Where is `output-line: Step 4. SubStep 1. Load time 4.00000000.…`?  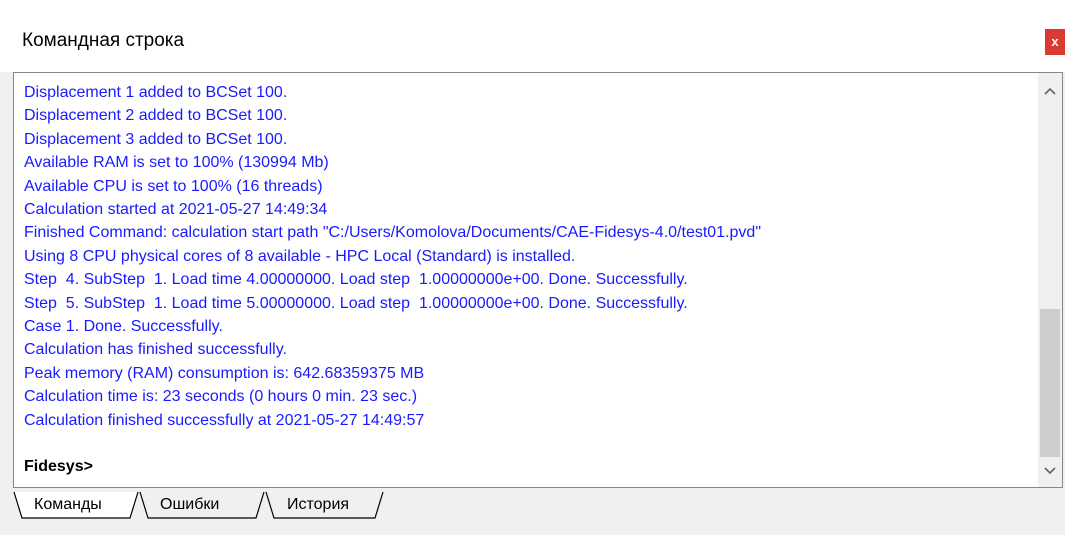
output-line: Step 4. SubStep 1. Load time 4.00000000.… is located at coordinates (356, 280).